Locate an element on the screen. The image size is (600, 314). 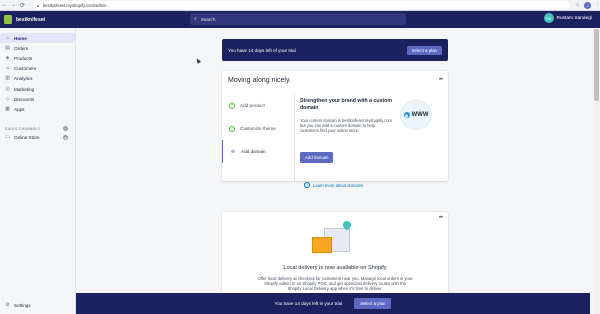
reload-icon: ⟳ is located at coordinates (22, 5).